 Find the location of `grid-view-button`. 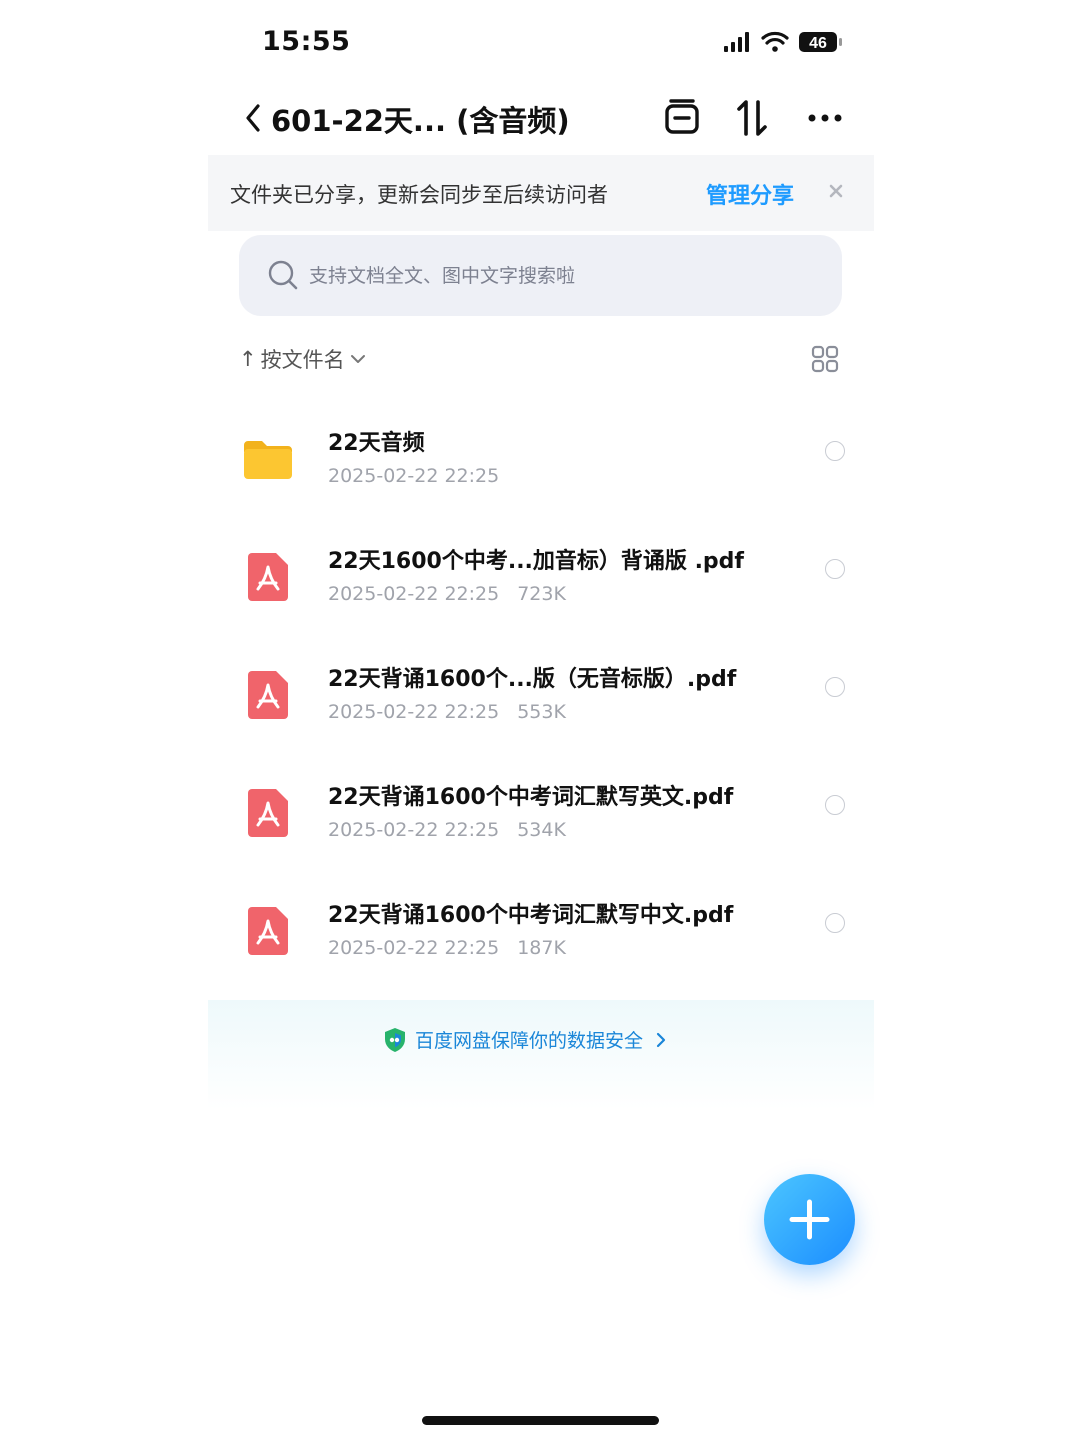

grid-view-button is located at coordinates (825, 359).